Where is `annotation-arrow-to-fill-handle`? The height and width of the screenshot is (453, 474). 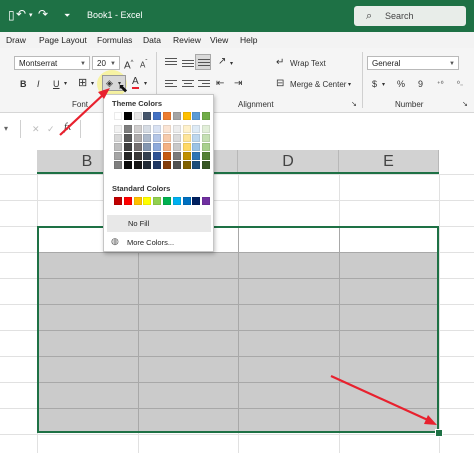 annotation-arrow-to-fill-handle is located at coordinates (380, 398).